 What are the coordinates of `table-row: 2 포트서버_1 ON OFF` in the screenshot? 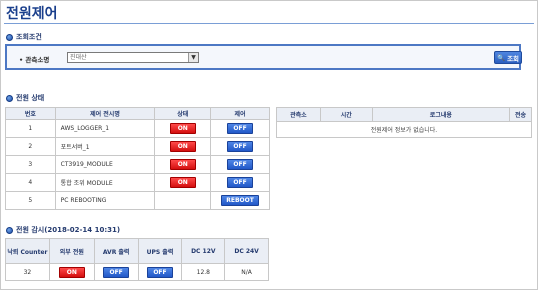 It's located at (137, 146).